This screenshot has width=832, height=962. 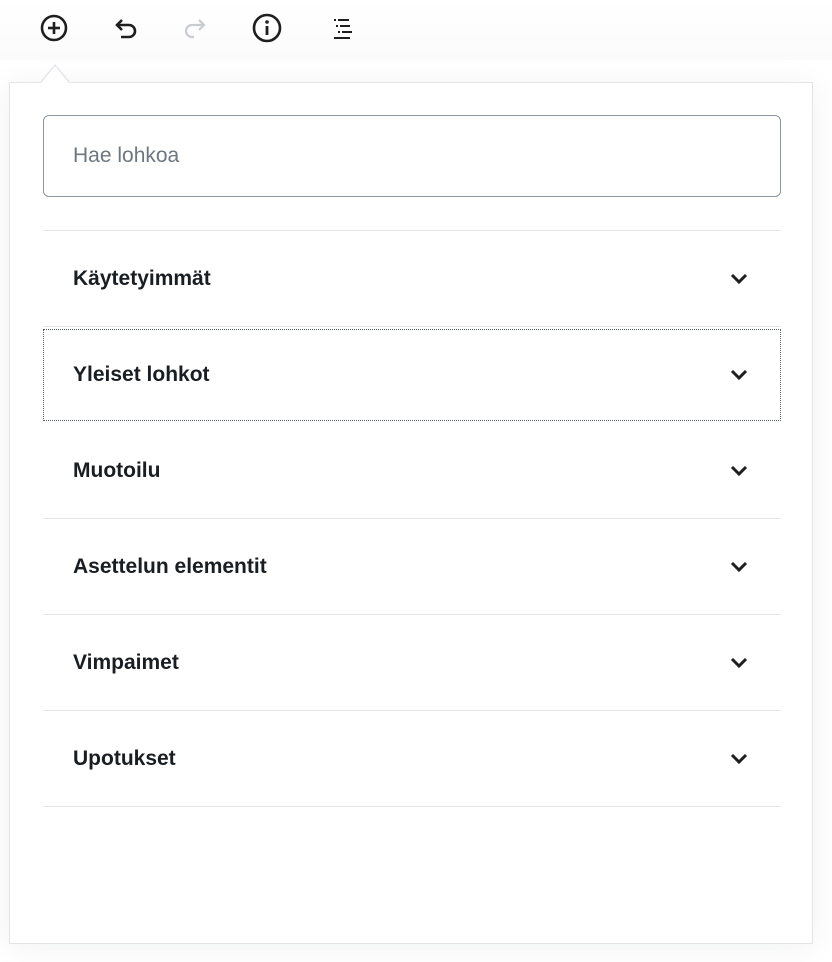 I want to click on content-structure-button, so click(x=267, y=28).